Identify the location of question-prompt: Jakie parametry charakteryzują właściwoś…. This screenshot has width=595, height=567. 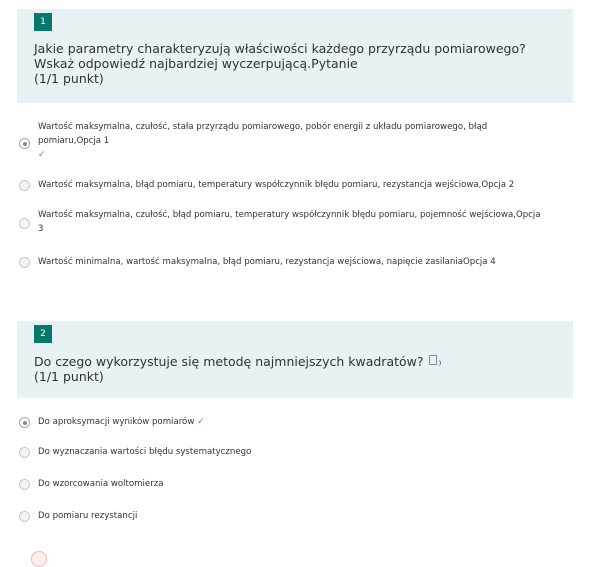
(280, 56).